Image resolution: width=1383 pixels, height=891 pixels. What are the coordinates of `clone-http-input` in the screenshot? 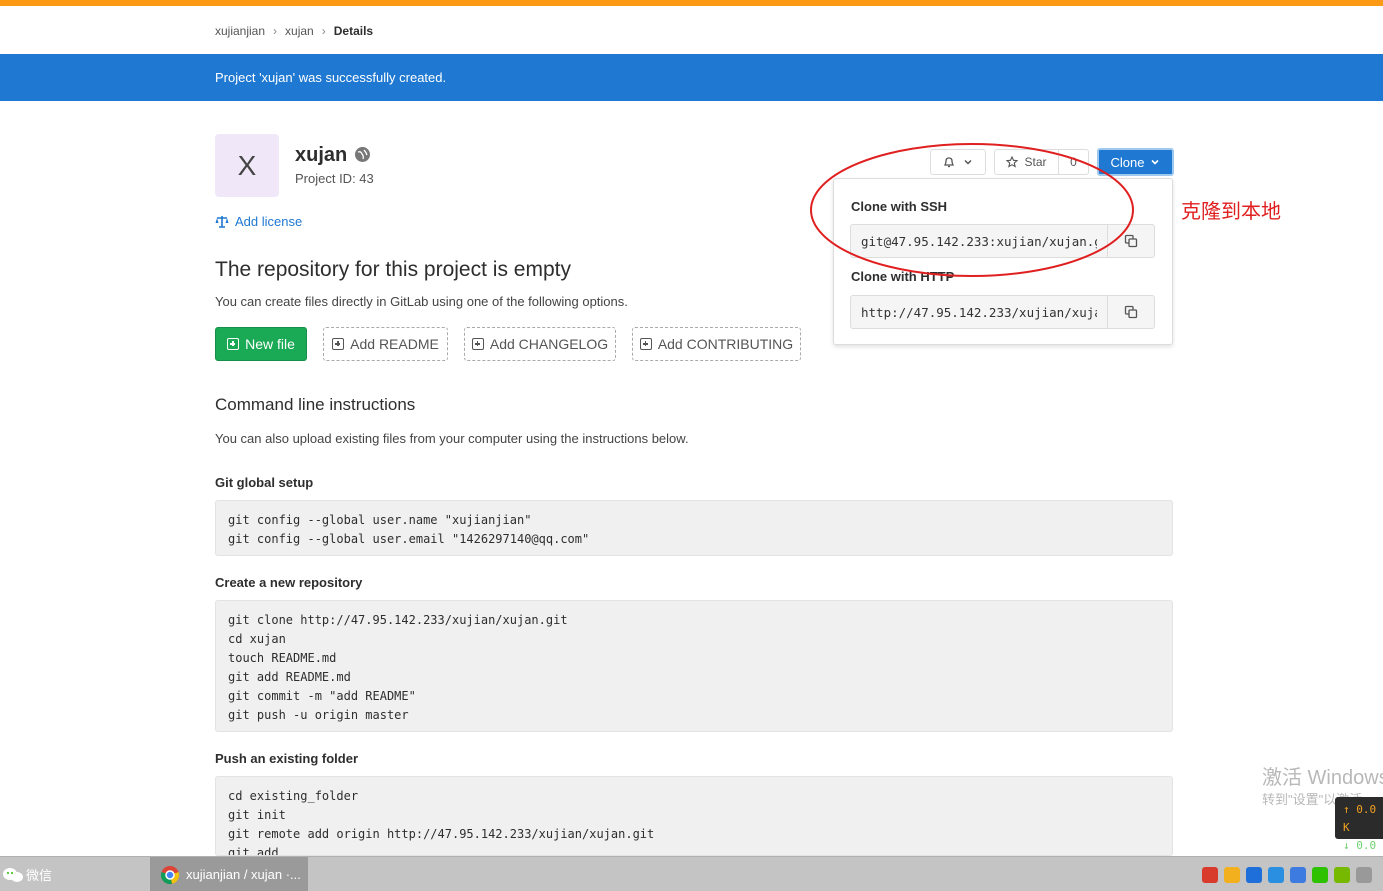 It's located at (979, 312).